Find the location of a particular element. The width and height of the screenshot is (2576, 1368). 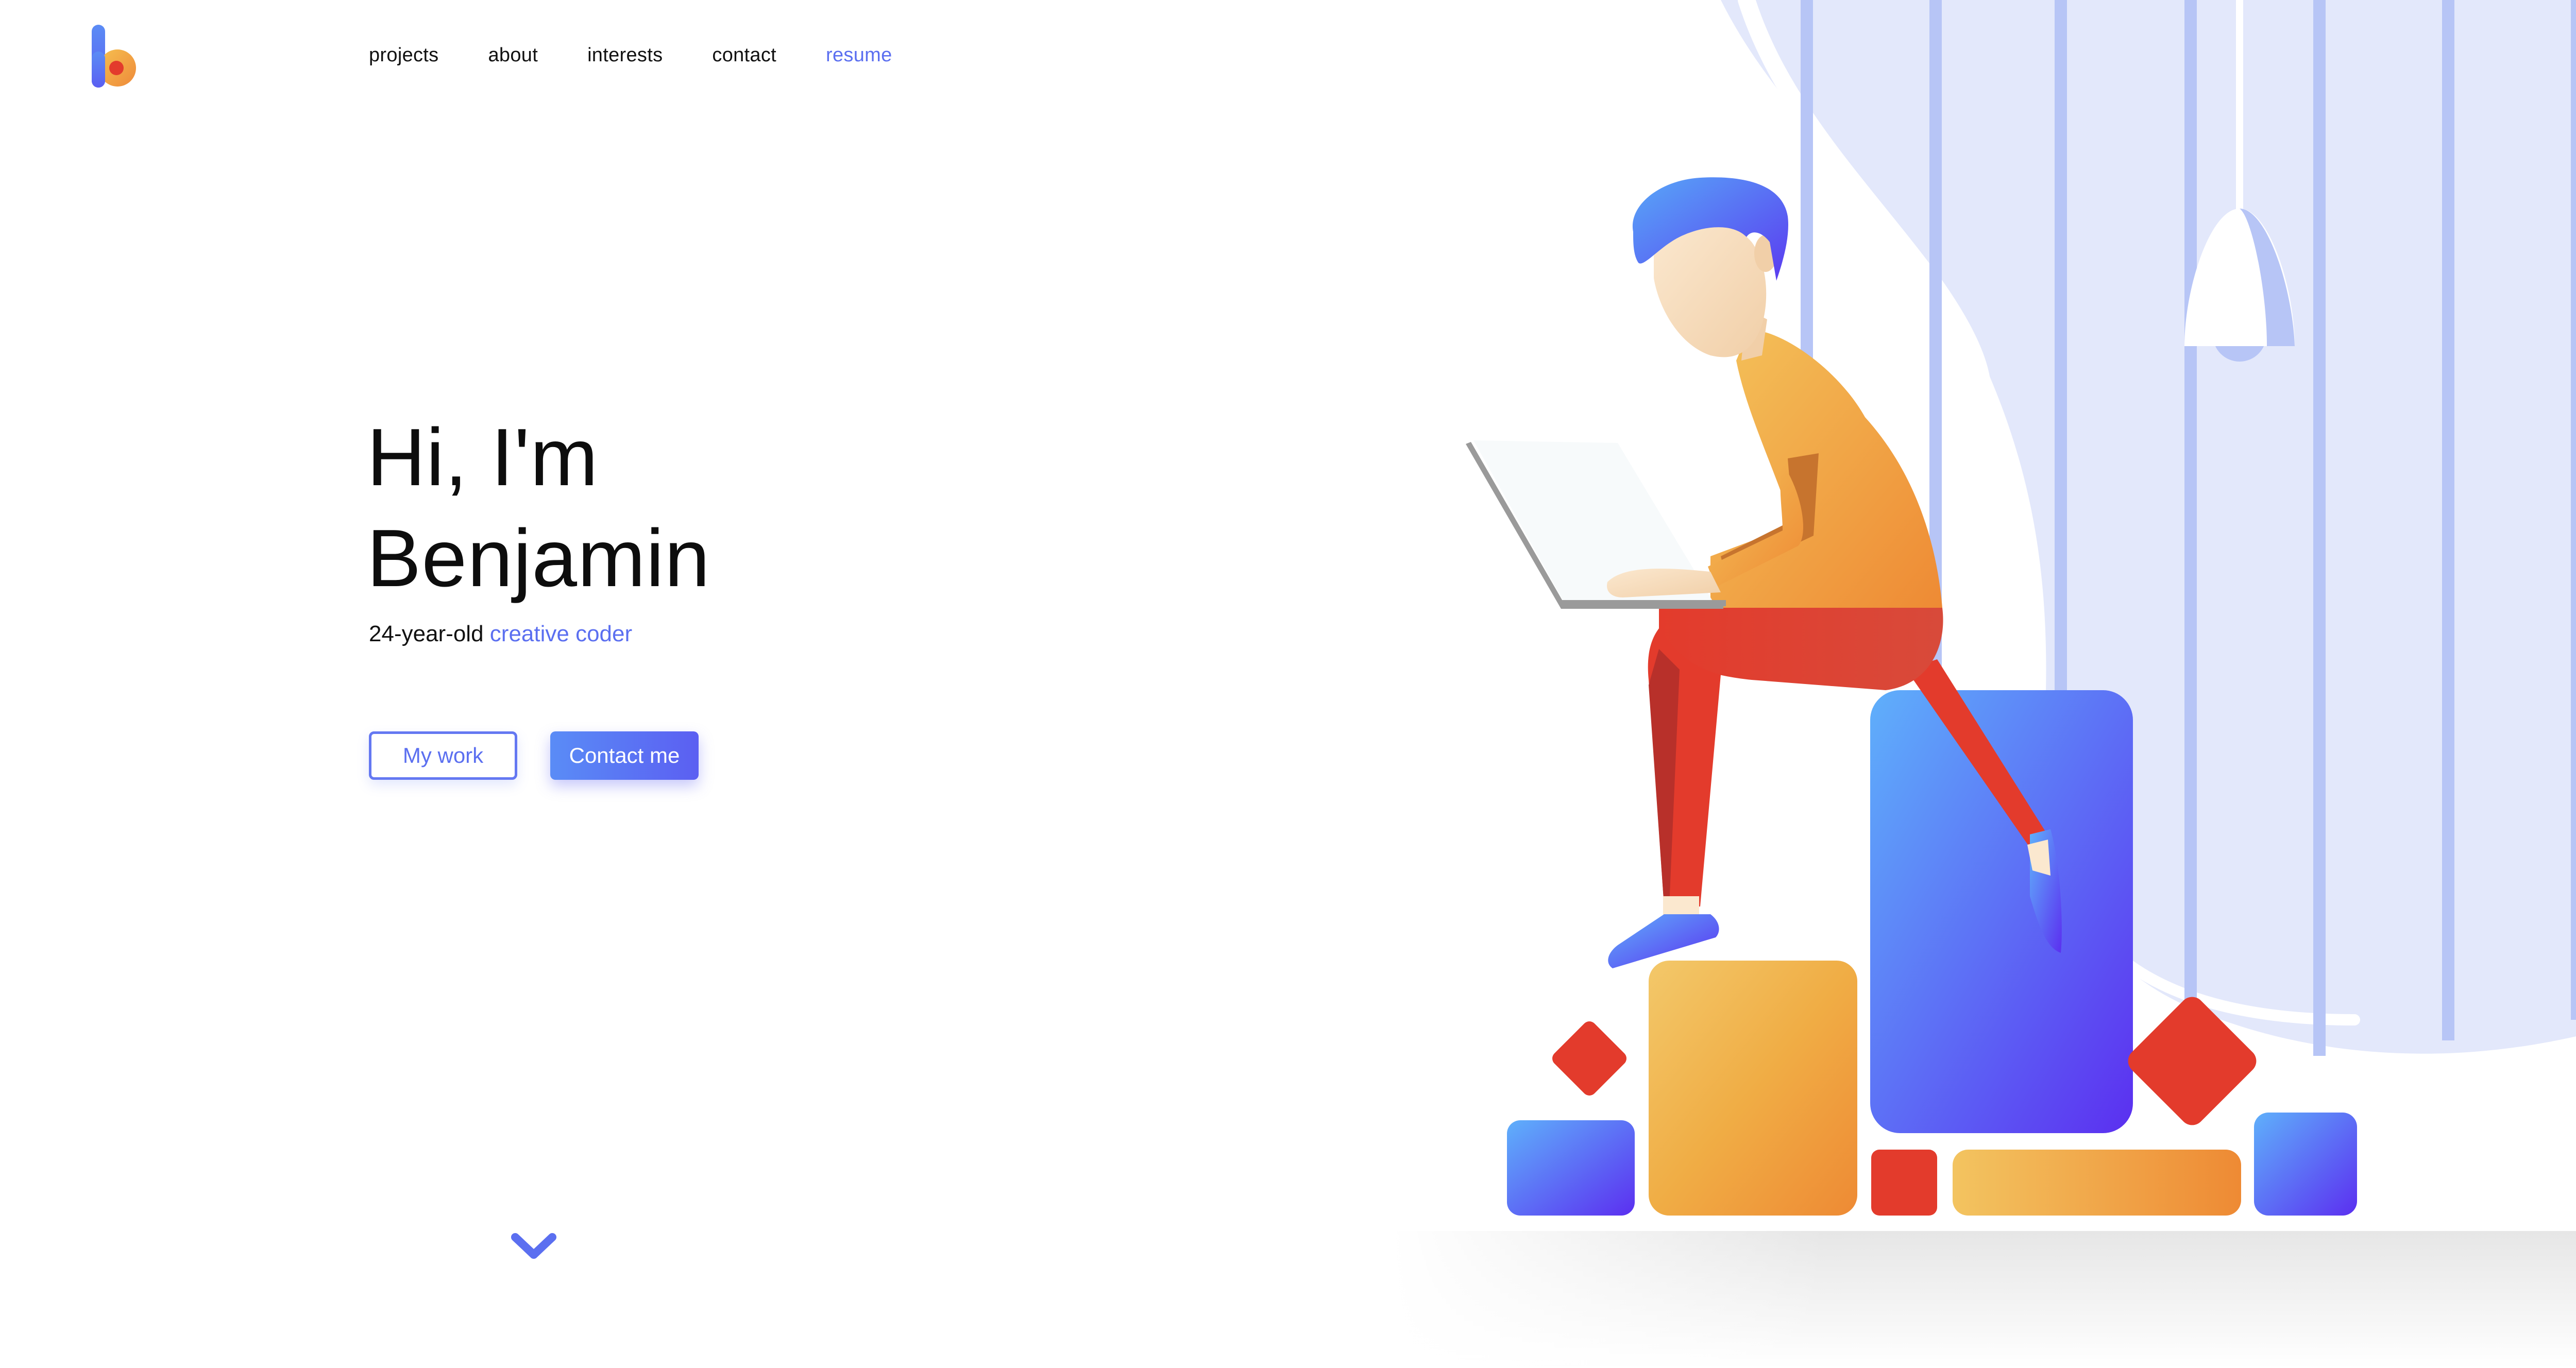

hero-subtitle: 24-year-old creative coder is located at coordinates (500, 634).